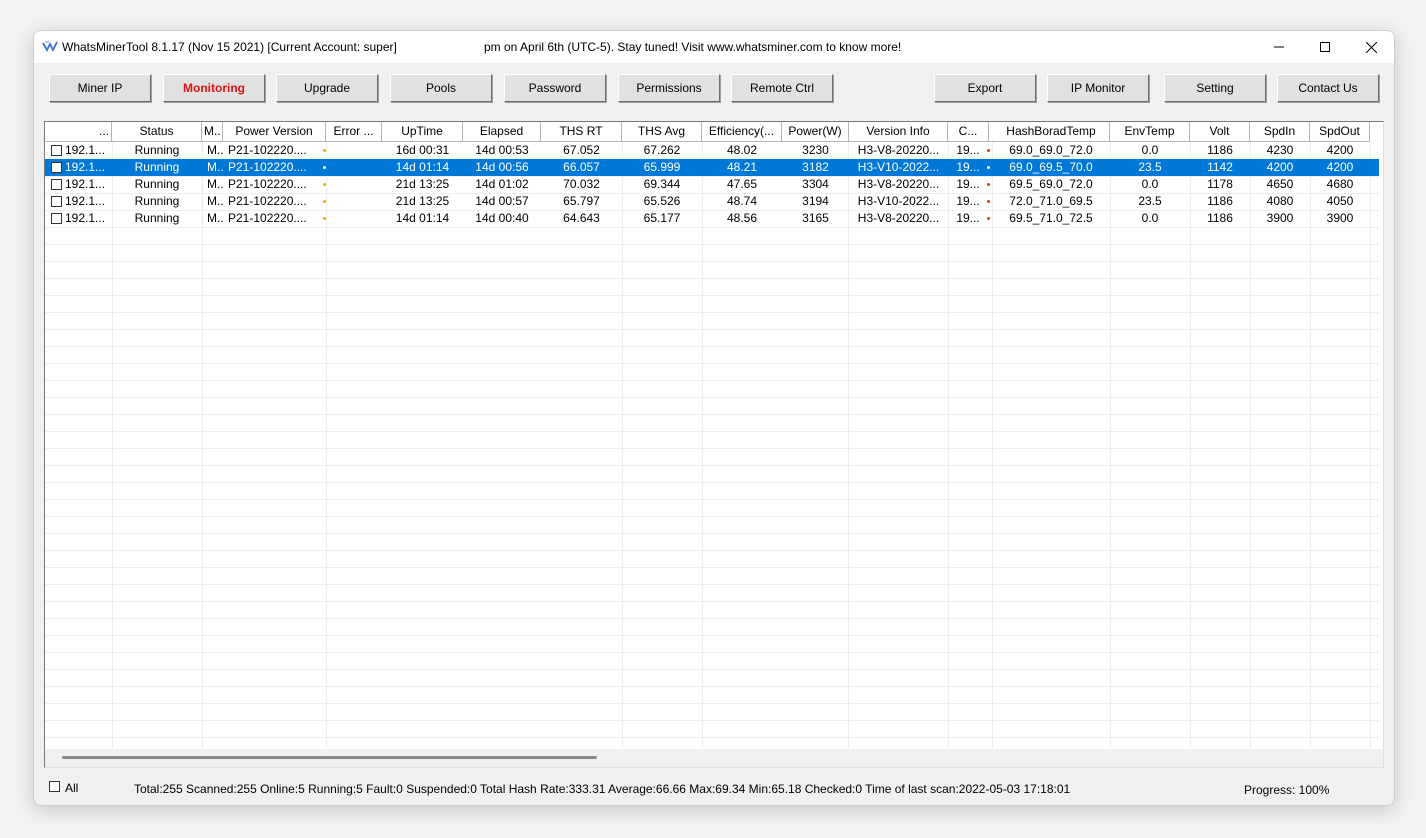 The height and width of the screenshot is (838, 1426). Describe the element at coordinates (422, 184) in the screenshot. I see `cell-uptime: 21d 13:25` at that location.